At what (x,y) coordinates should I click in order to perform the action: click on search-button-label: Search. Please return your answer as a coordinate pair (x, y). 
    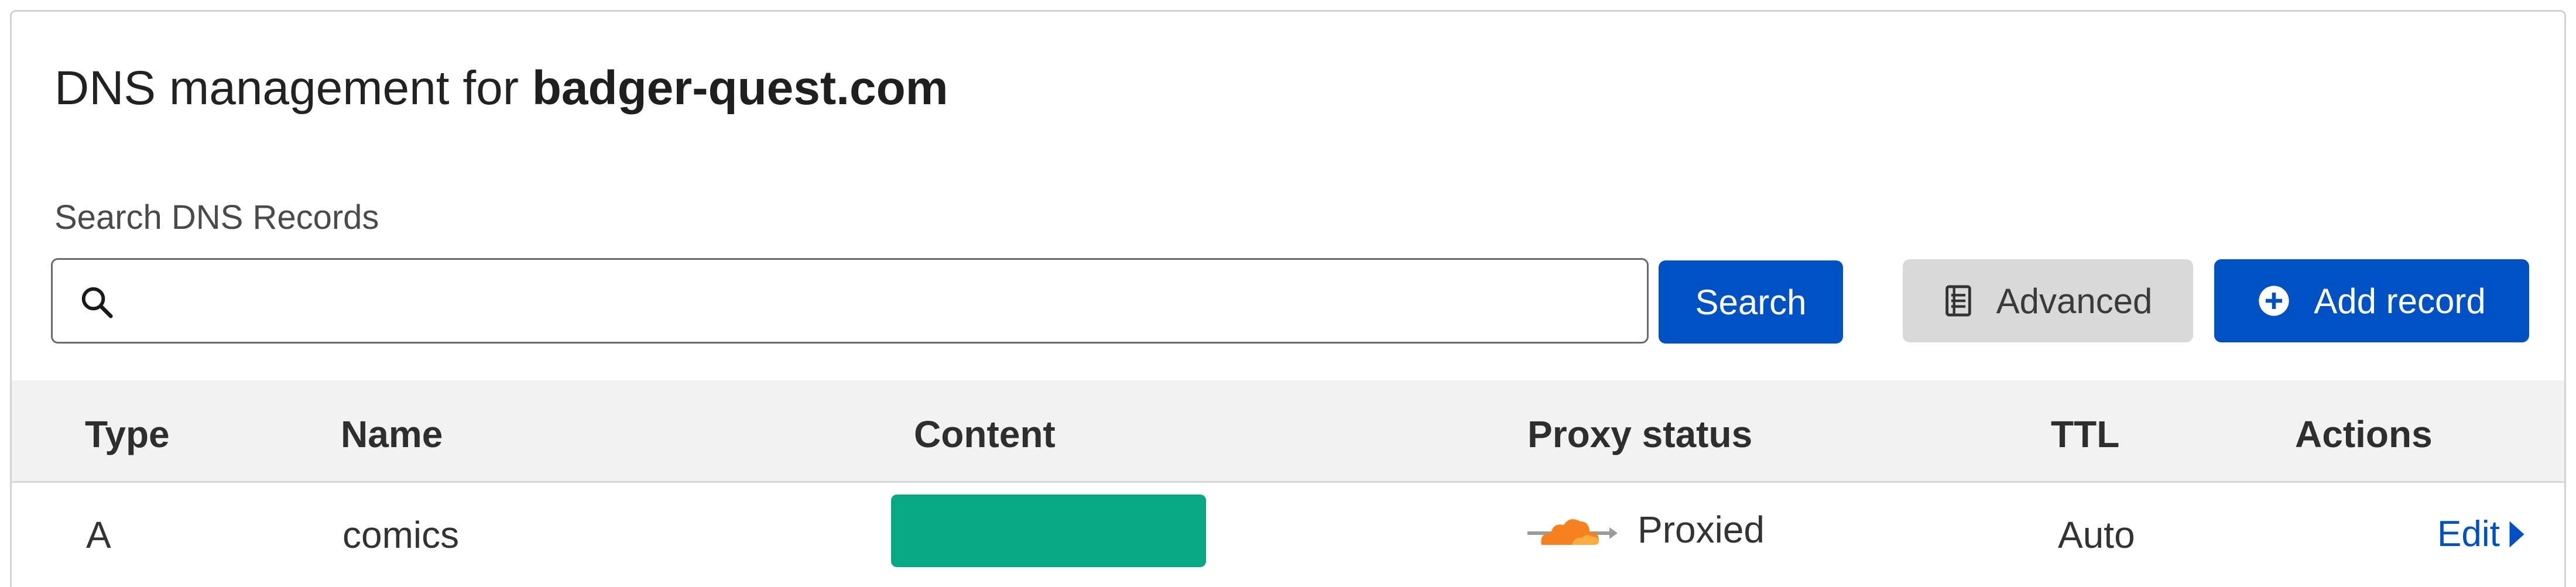
    Looking at the image, I should click on (1751, 302).